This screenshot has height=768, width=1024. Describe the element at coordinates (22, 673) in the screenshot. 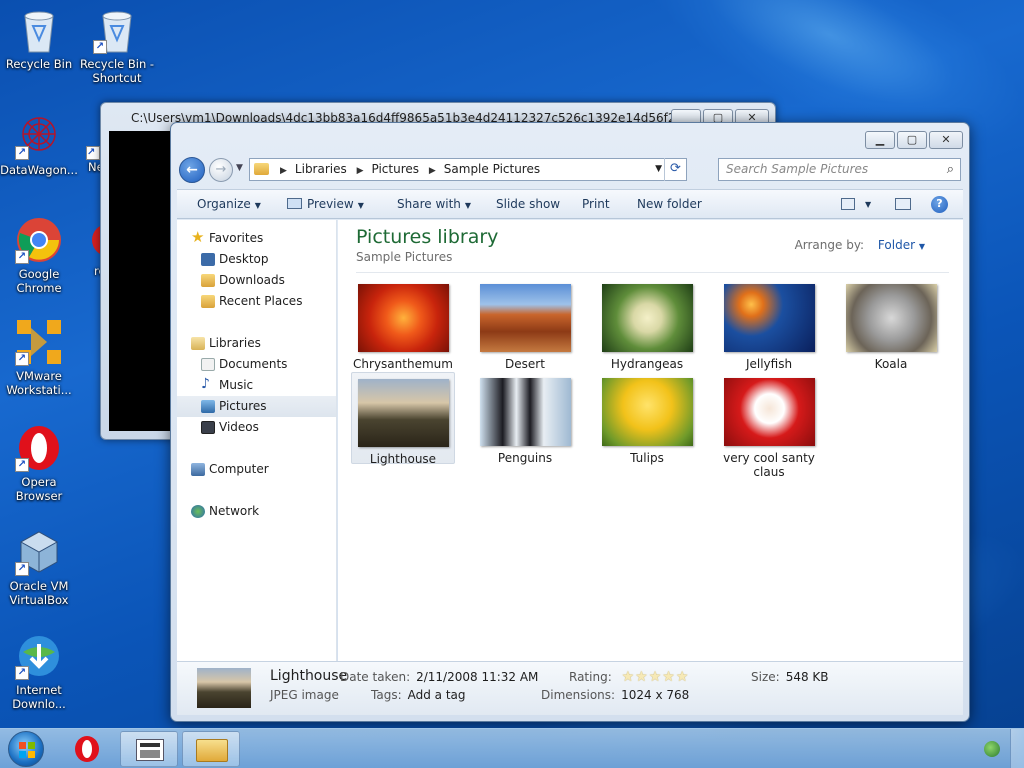

I see `shortcut-arrow-icon: ↗` at that location.